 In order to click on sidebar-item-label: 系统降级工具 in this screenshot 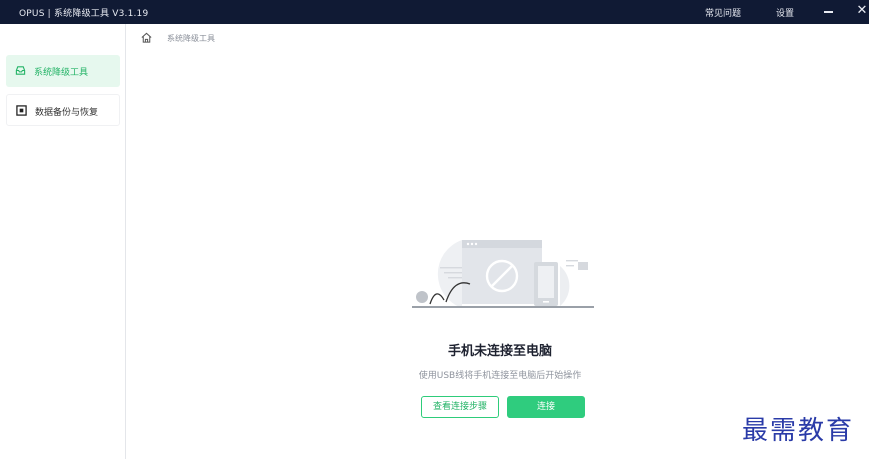, I will do `click(61, 73)`.